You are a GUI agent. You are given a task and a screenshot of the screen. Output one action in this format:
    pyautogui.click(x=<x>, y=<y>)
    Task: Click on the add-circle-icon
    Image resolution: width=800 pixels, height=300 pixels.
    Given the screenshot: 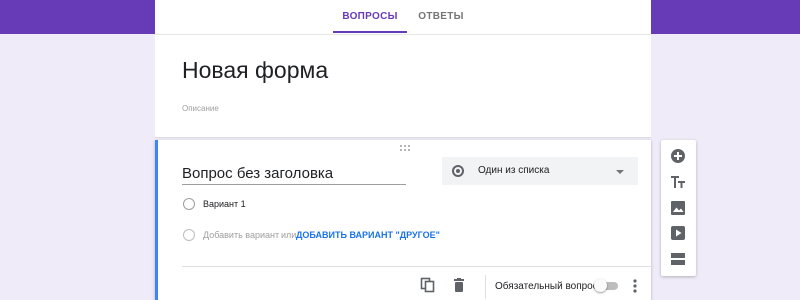 What is the action you would take?
    pyautogui.click(x=678, y=156)
    